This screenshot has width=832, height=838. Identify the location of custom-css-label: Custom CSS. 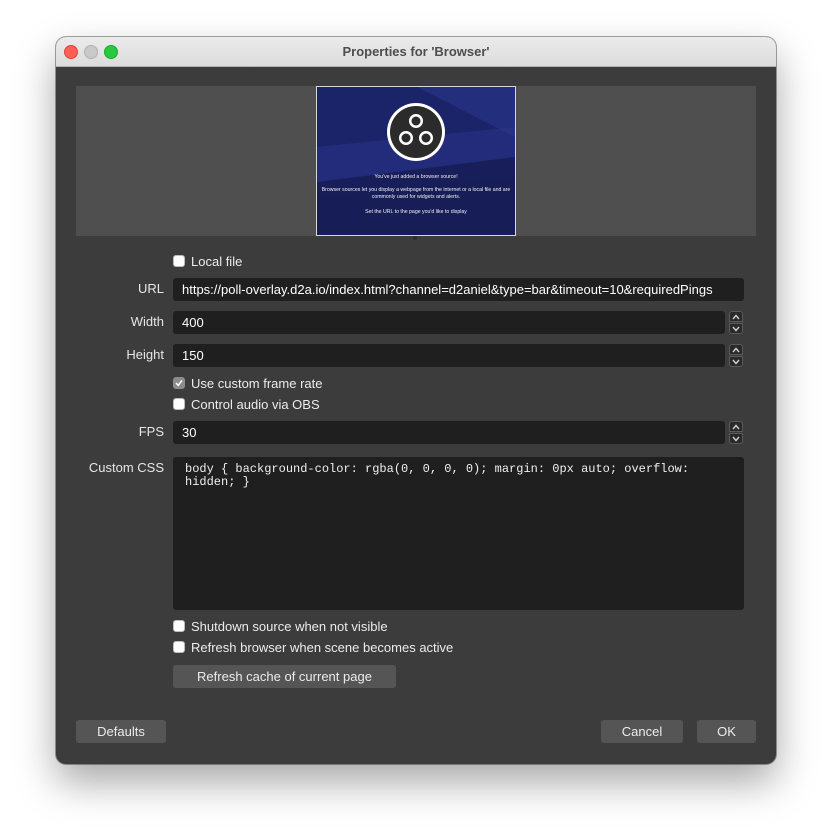
(126, 467).